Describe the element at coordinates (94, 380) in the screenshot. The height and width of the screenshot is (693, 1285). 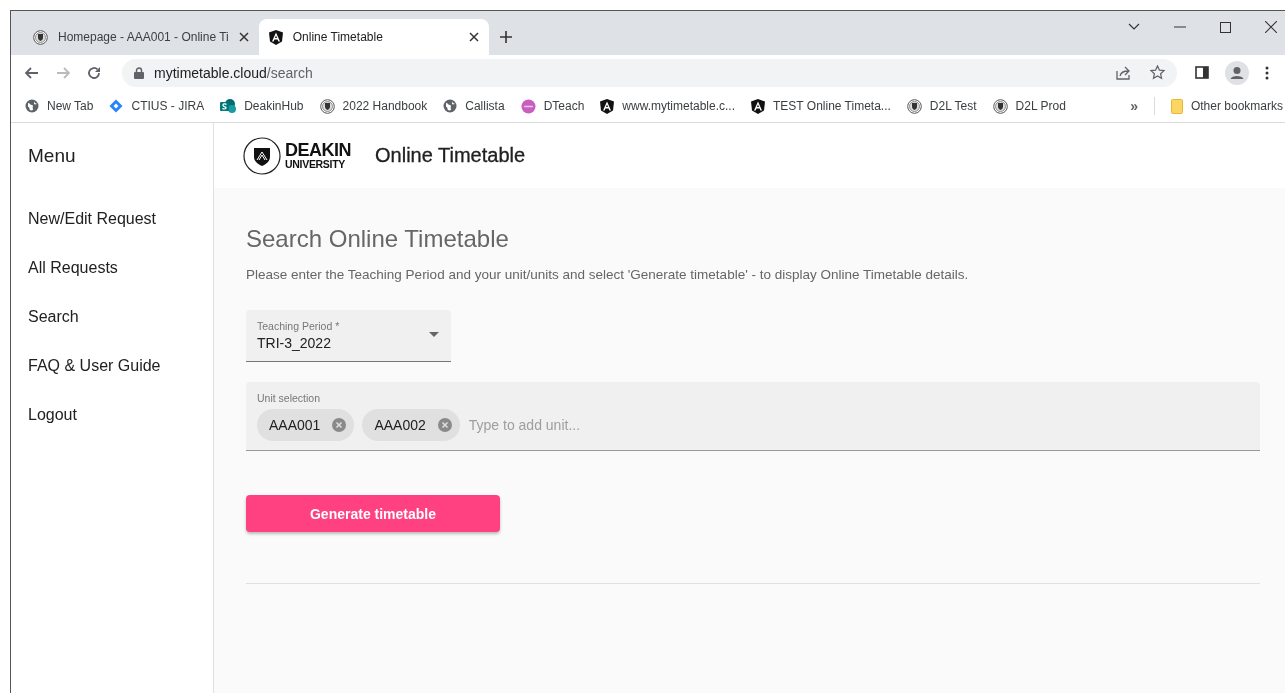
I see `menu-item: FAQ & User Guide` at that location.